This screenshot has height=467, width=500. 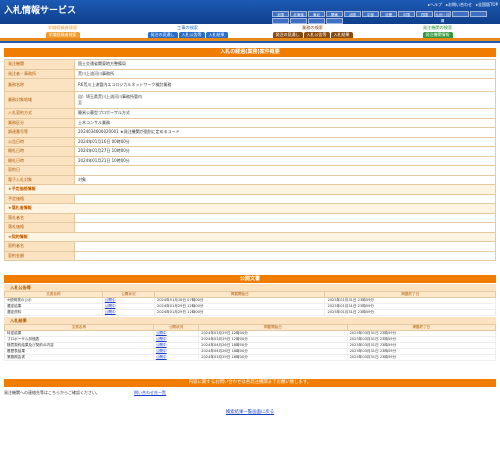 What do you see at coordinates (352, 14) in the screenshot?
I see `region-tab: 北陸` at bounding box center [352, 14].